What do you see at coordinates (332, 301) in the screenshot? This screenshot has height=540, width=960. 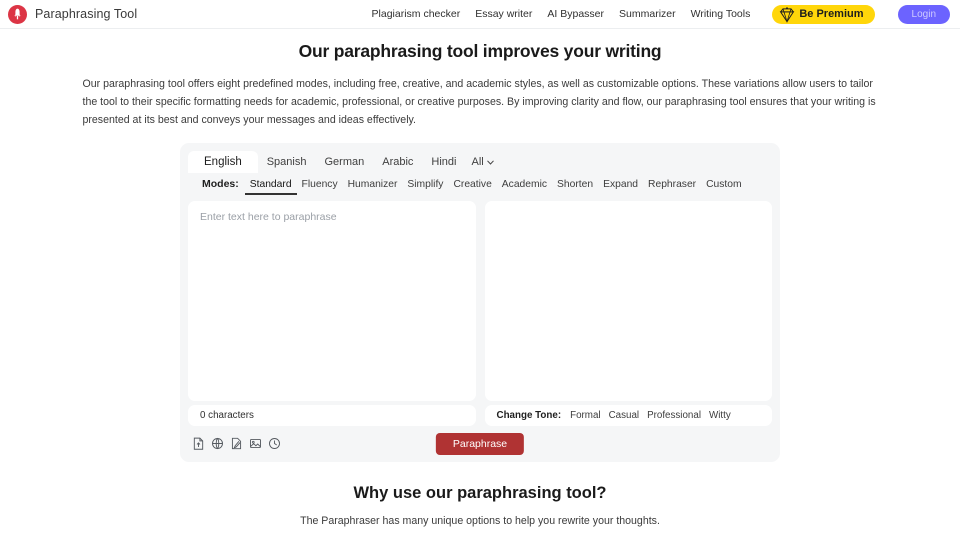 I see `paraphrase-input: Enter text here to paraphrase` at bounding box center [332, 301].